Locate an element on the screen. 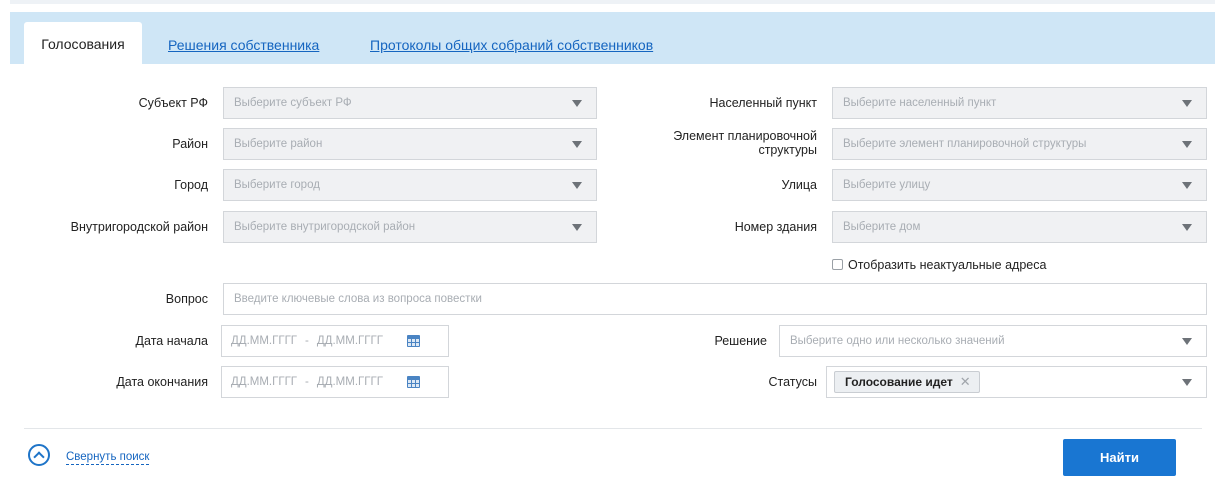 This screenshot has width=1215, height=482. street-placeholder: Выберите улицу is located at coordinates (887, 185).